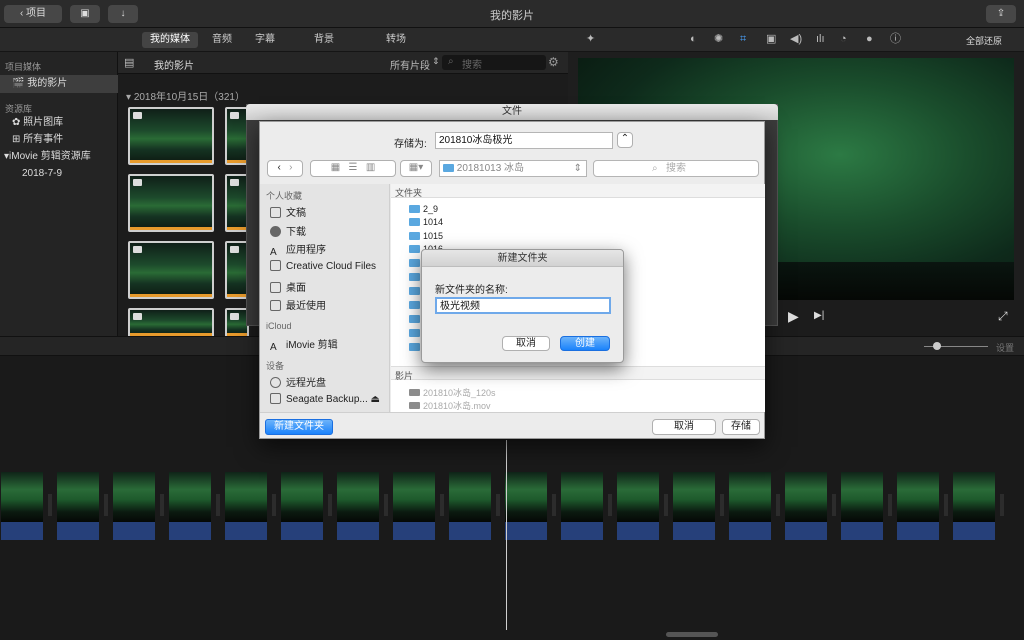 The width and height of the screenshot is (1024, 640). What do you see at coordinates (353, 168) in the screenshot?
I see `view-mode-segmented: ▦ ☰ ▥` at bounding box center [353, 168].